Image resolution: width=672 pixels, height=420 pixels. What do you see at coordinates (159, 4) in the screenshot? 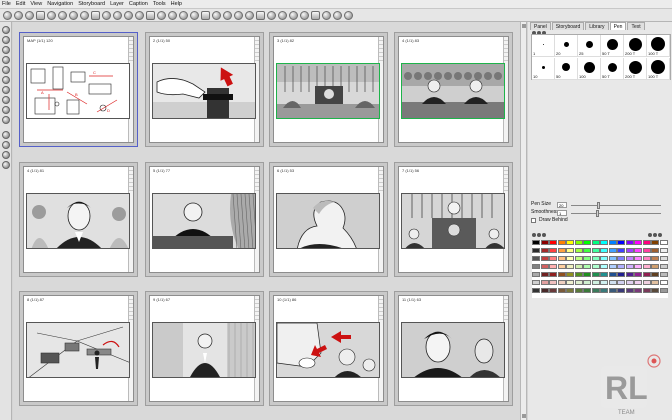
I see `menu-tools: Tools` at bounding box center [159, 4].